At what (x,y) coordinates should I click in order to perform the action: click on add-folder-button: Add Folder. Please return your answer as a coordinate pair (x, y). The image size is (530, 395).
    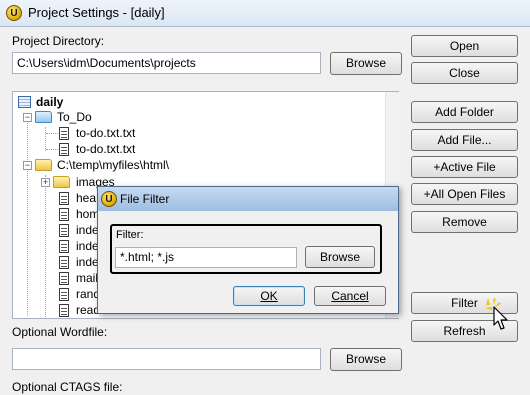
    Looking at the image, I should click on (464, 112).